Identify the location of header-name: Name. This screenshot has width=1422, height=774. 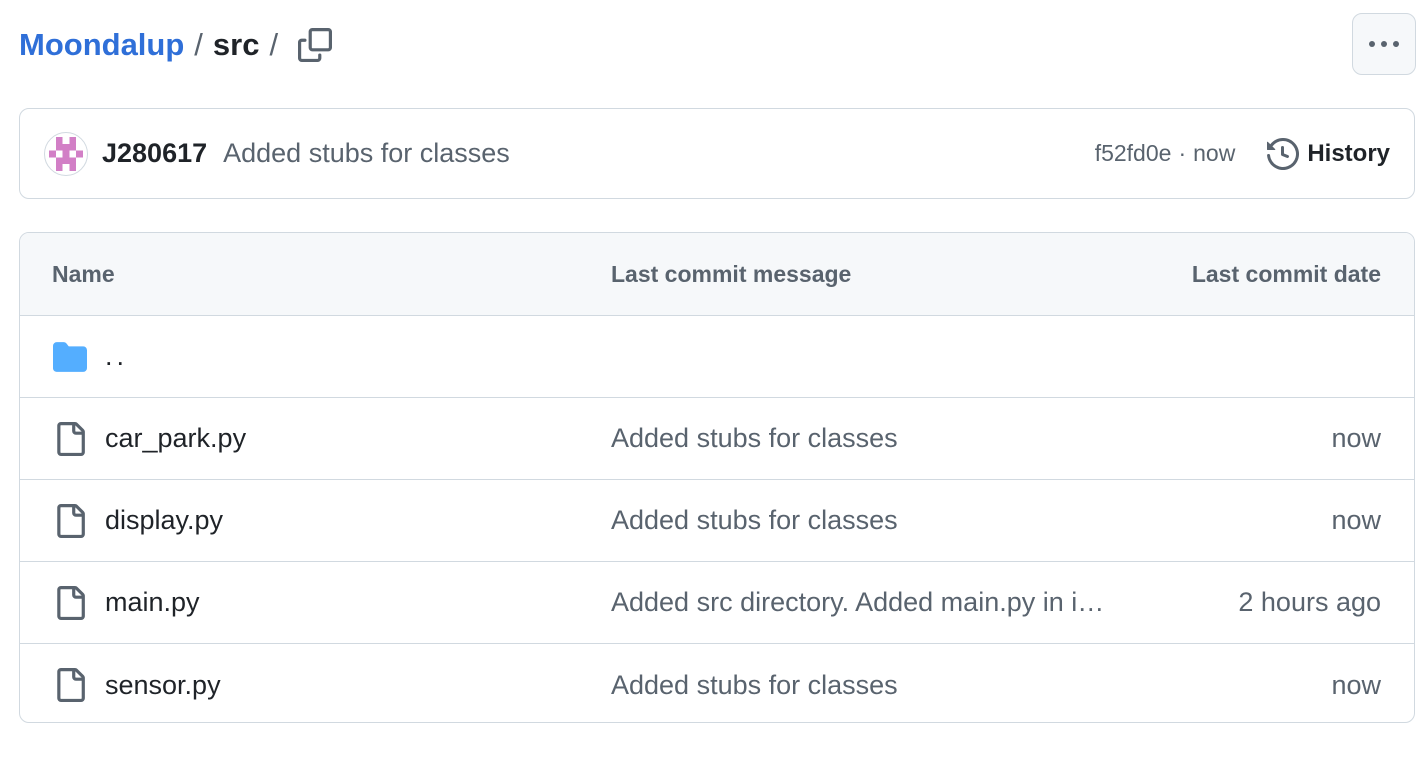
(83, 273).